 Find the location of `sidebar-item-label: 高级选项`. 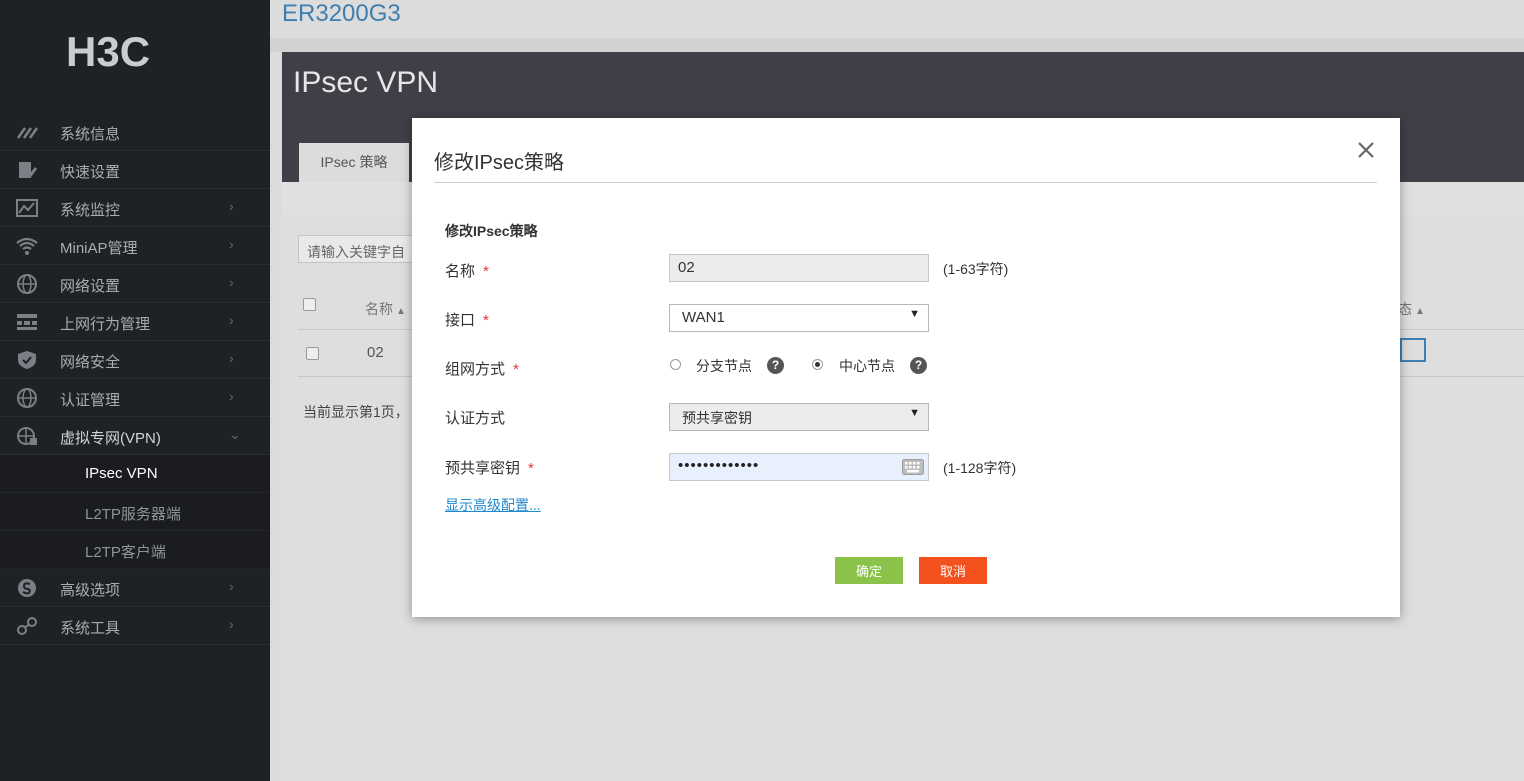

sidebar-item-label: 高级选项 is located at coordinates (90, 590).